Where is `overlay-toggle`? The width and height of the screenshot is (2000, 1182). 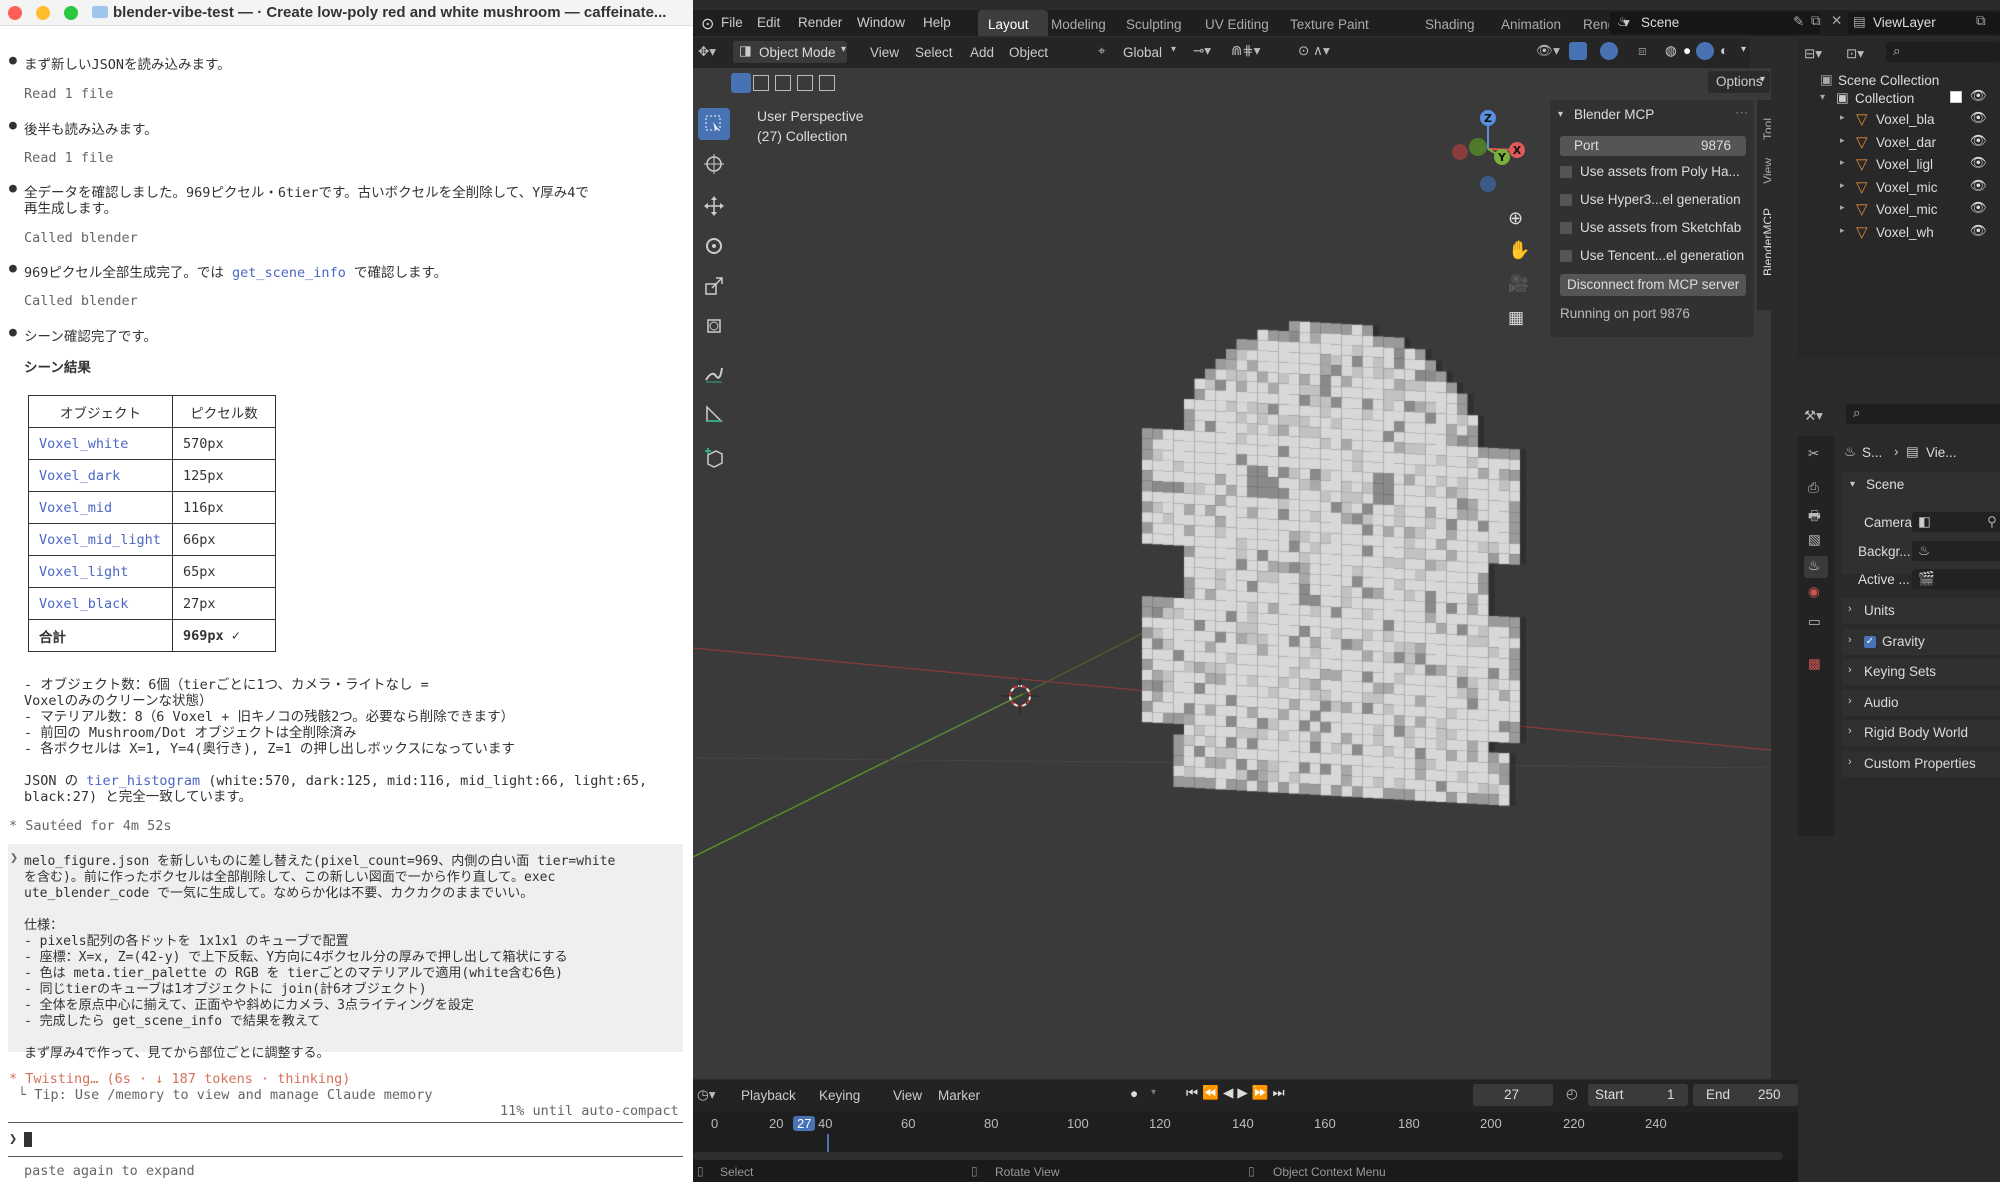
overlay-toggle is located at coordinates (1609, 51).